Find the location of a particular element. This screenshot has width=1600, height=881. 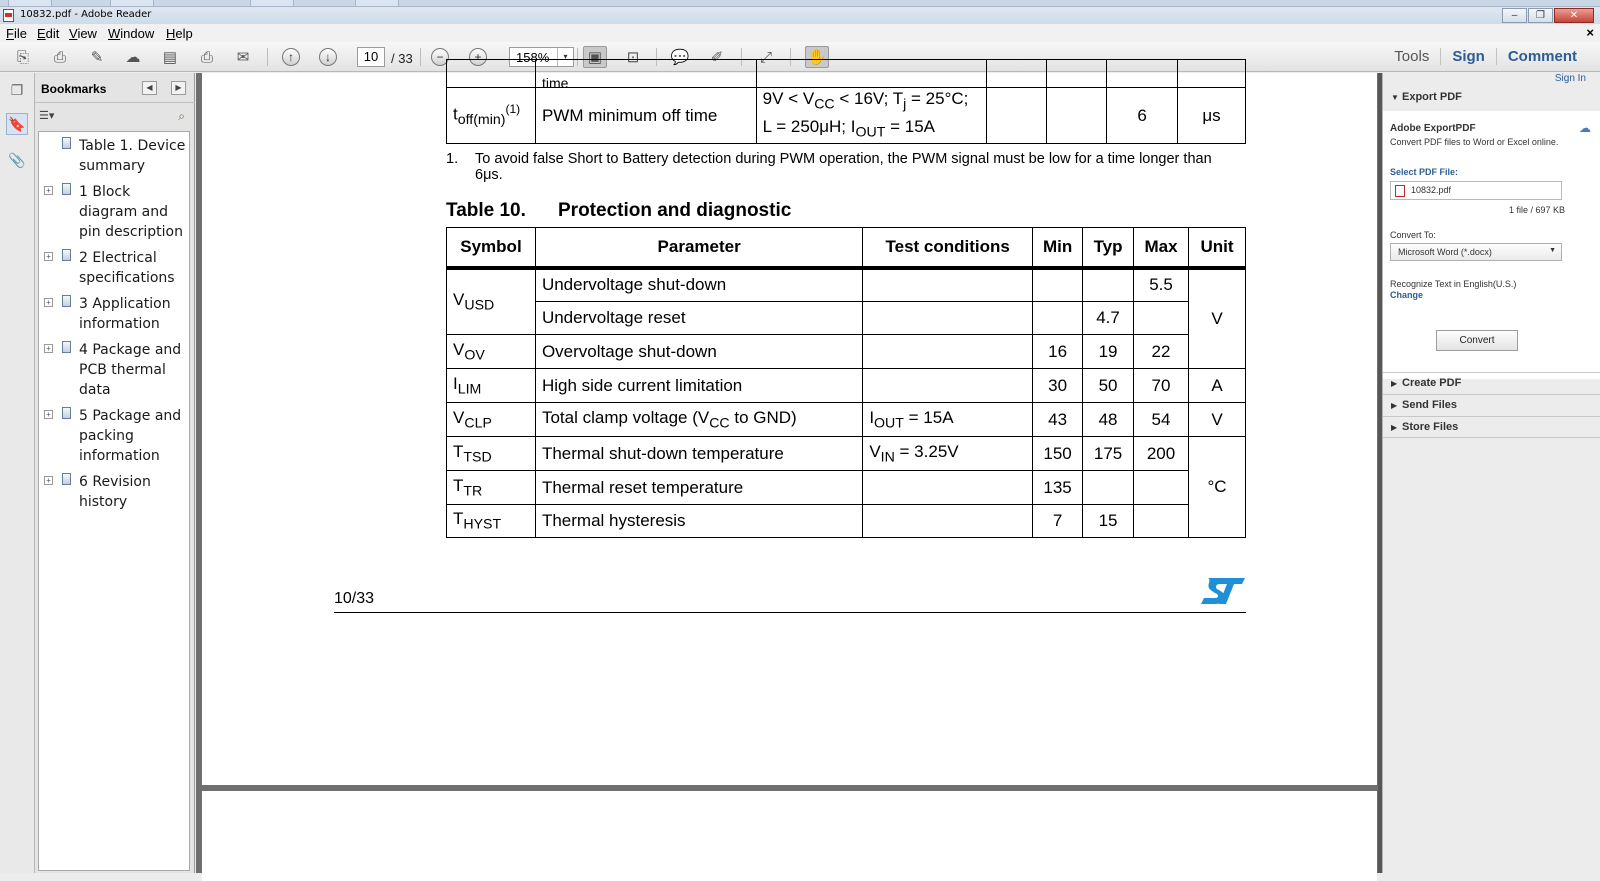

cond-text: = 15A is located at coordinates (910, 126).